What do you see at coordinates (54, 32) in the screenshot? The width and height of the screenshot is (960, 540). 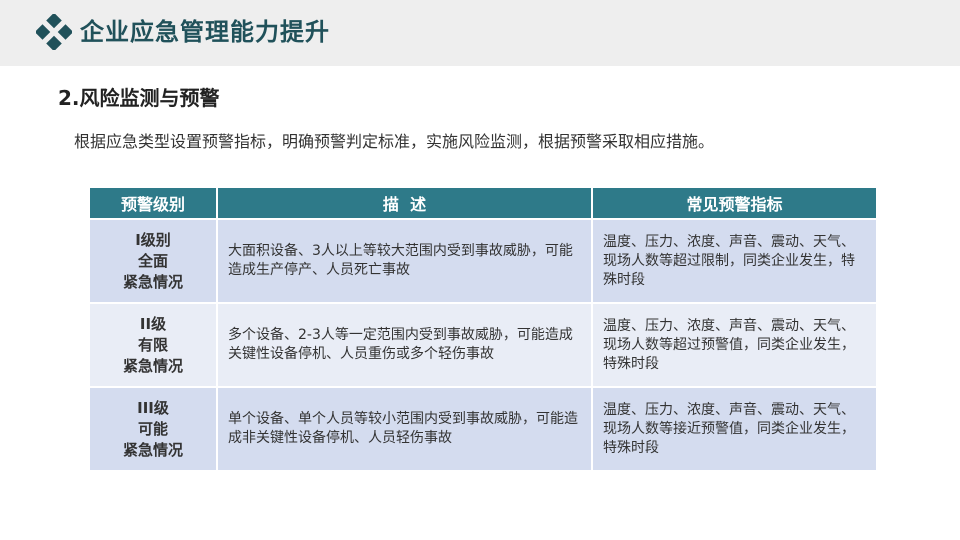 I see `diamond-cluster-icon` at bounding box center [54, 32].